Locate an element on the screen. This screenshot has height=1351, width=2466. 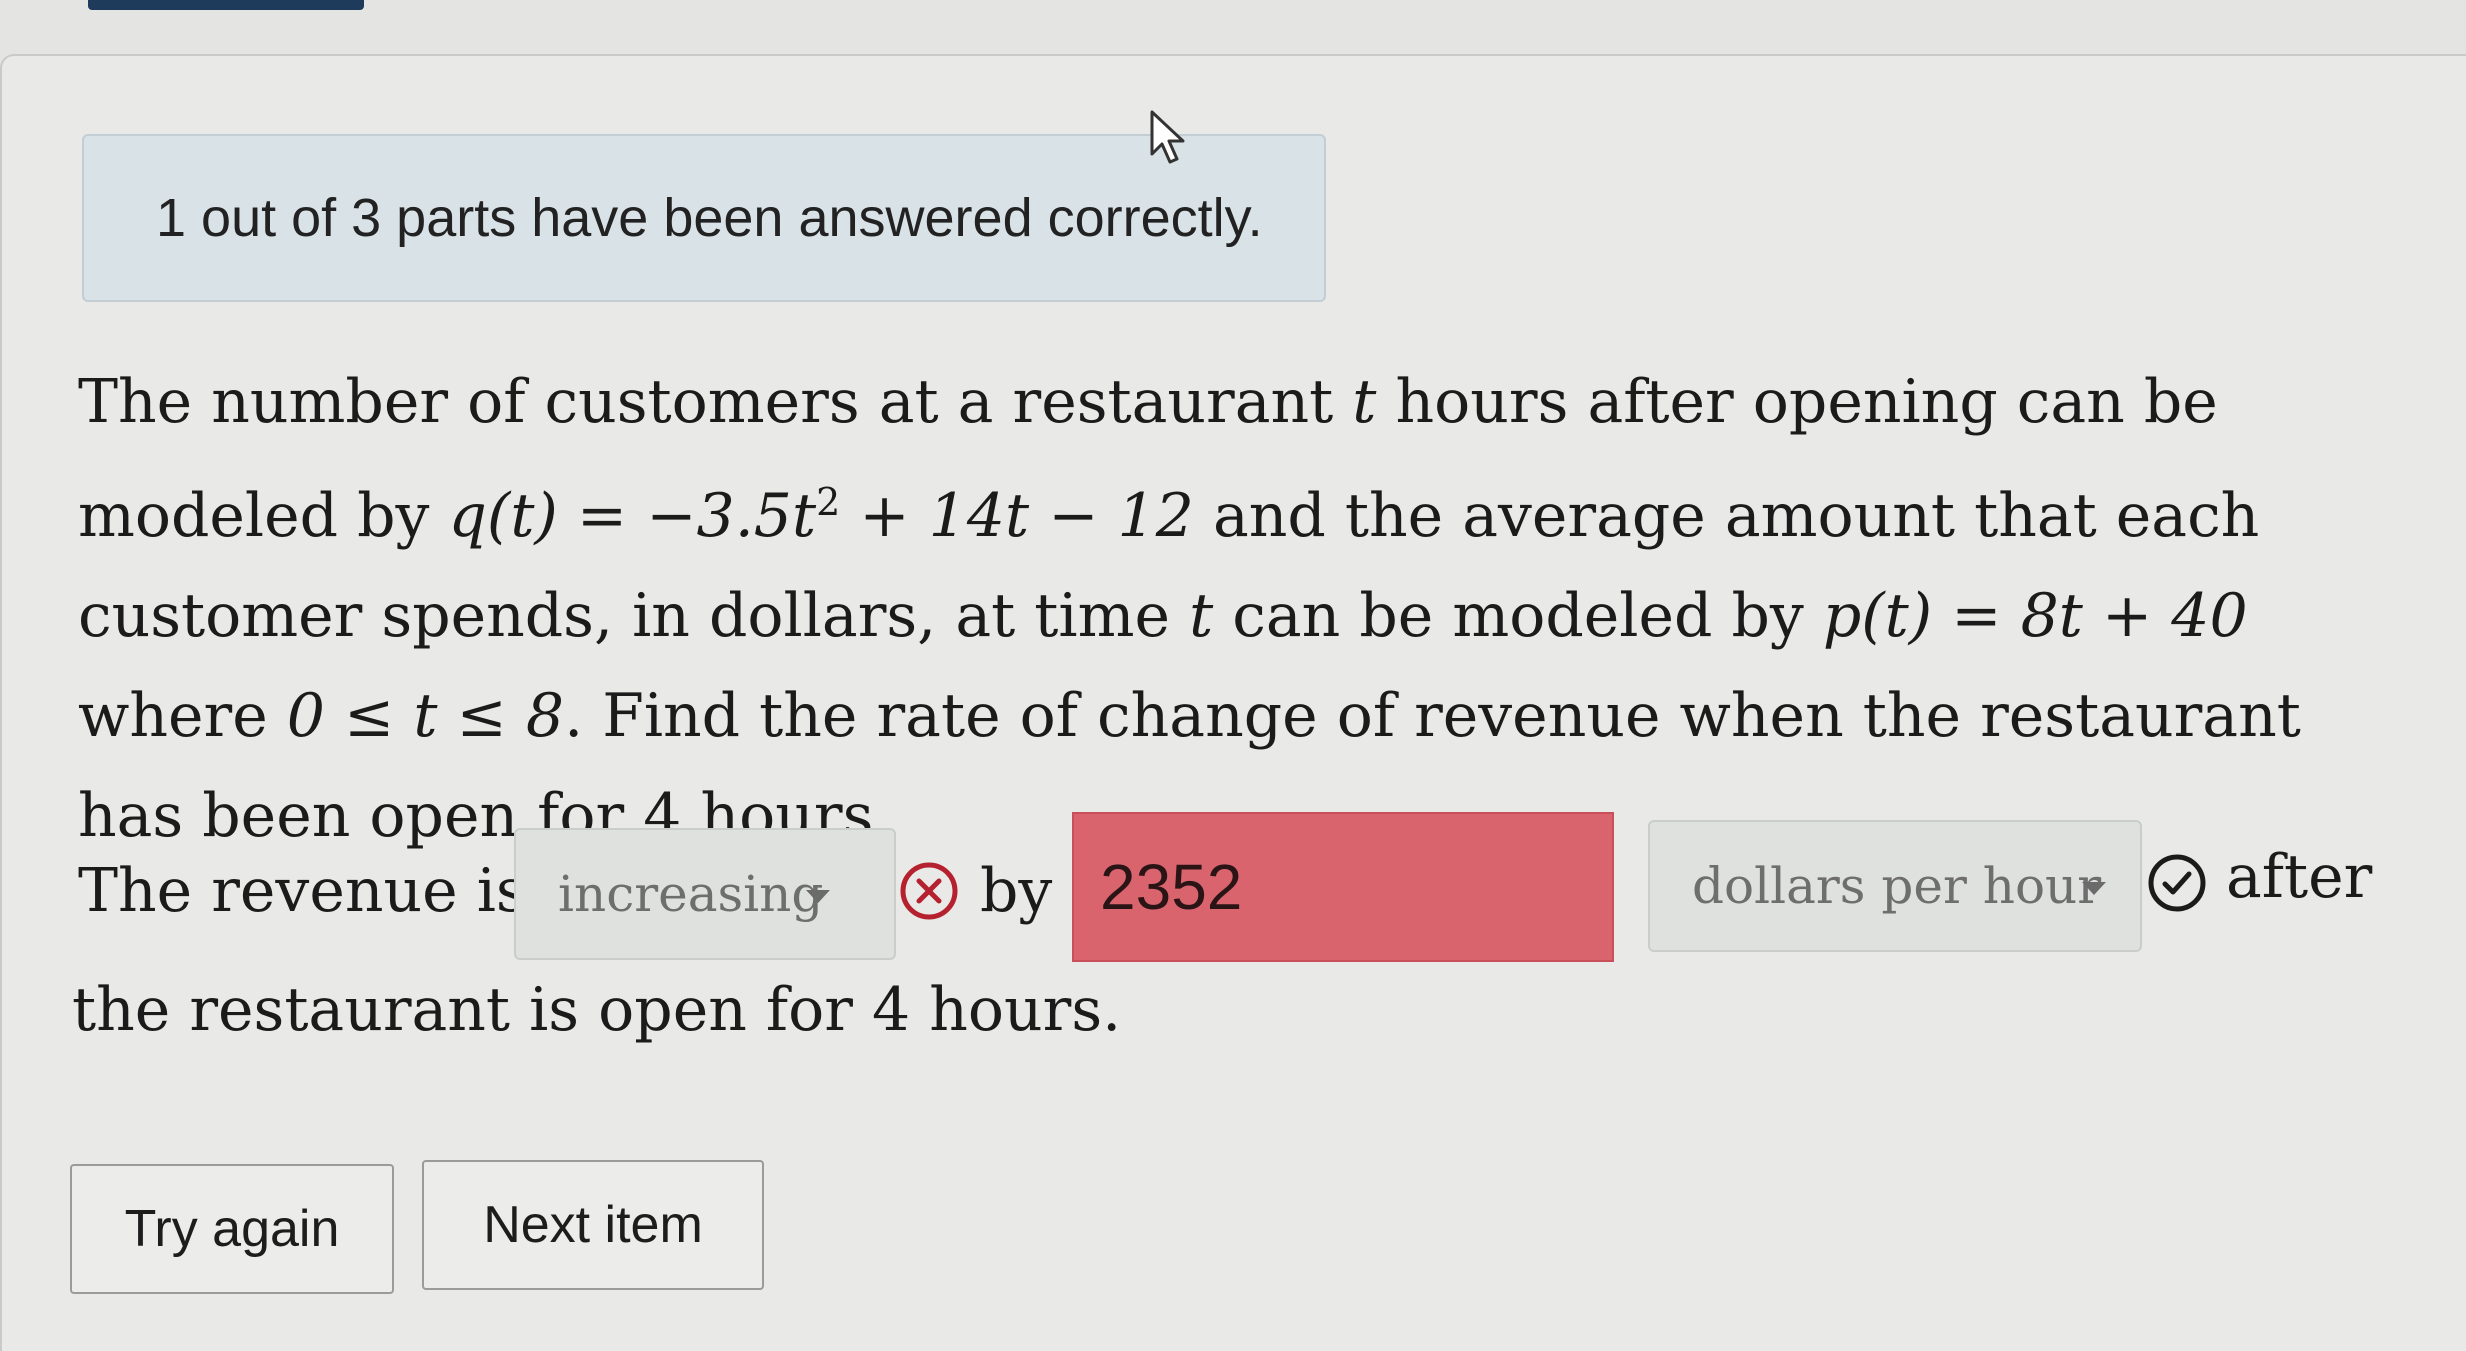
next-item-button: Next item is located at coordinates (593, 1225).